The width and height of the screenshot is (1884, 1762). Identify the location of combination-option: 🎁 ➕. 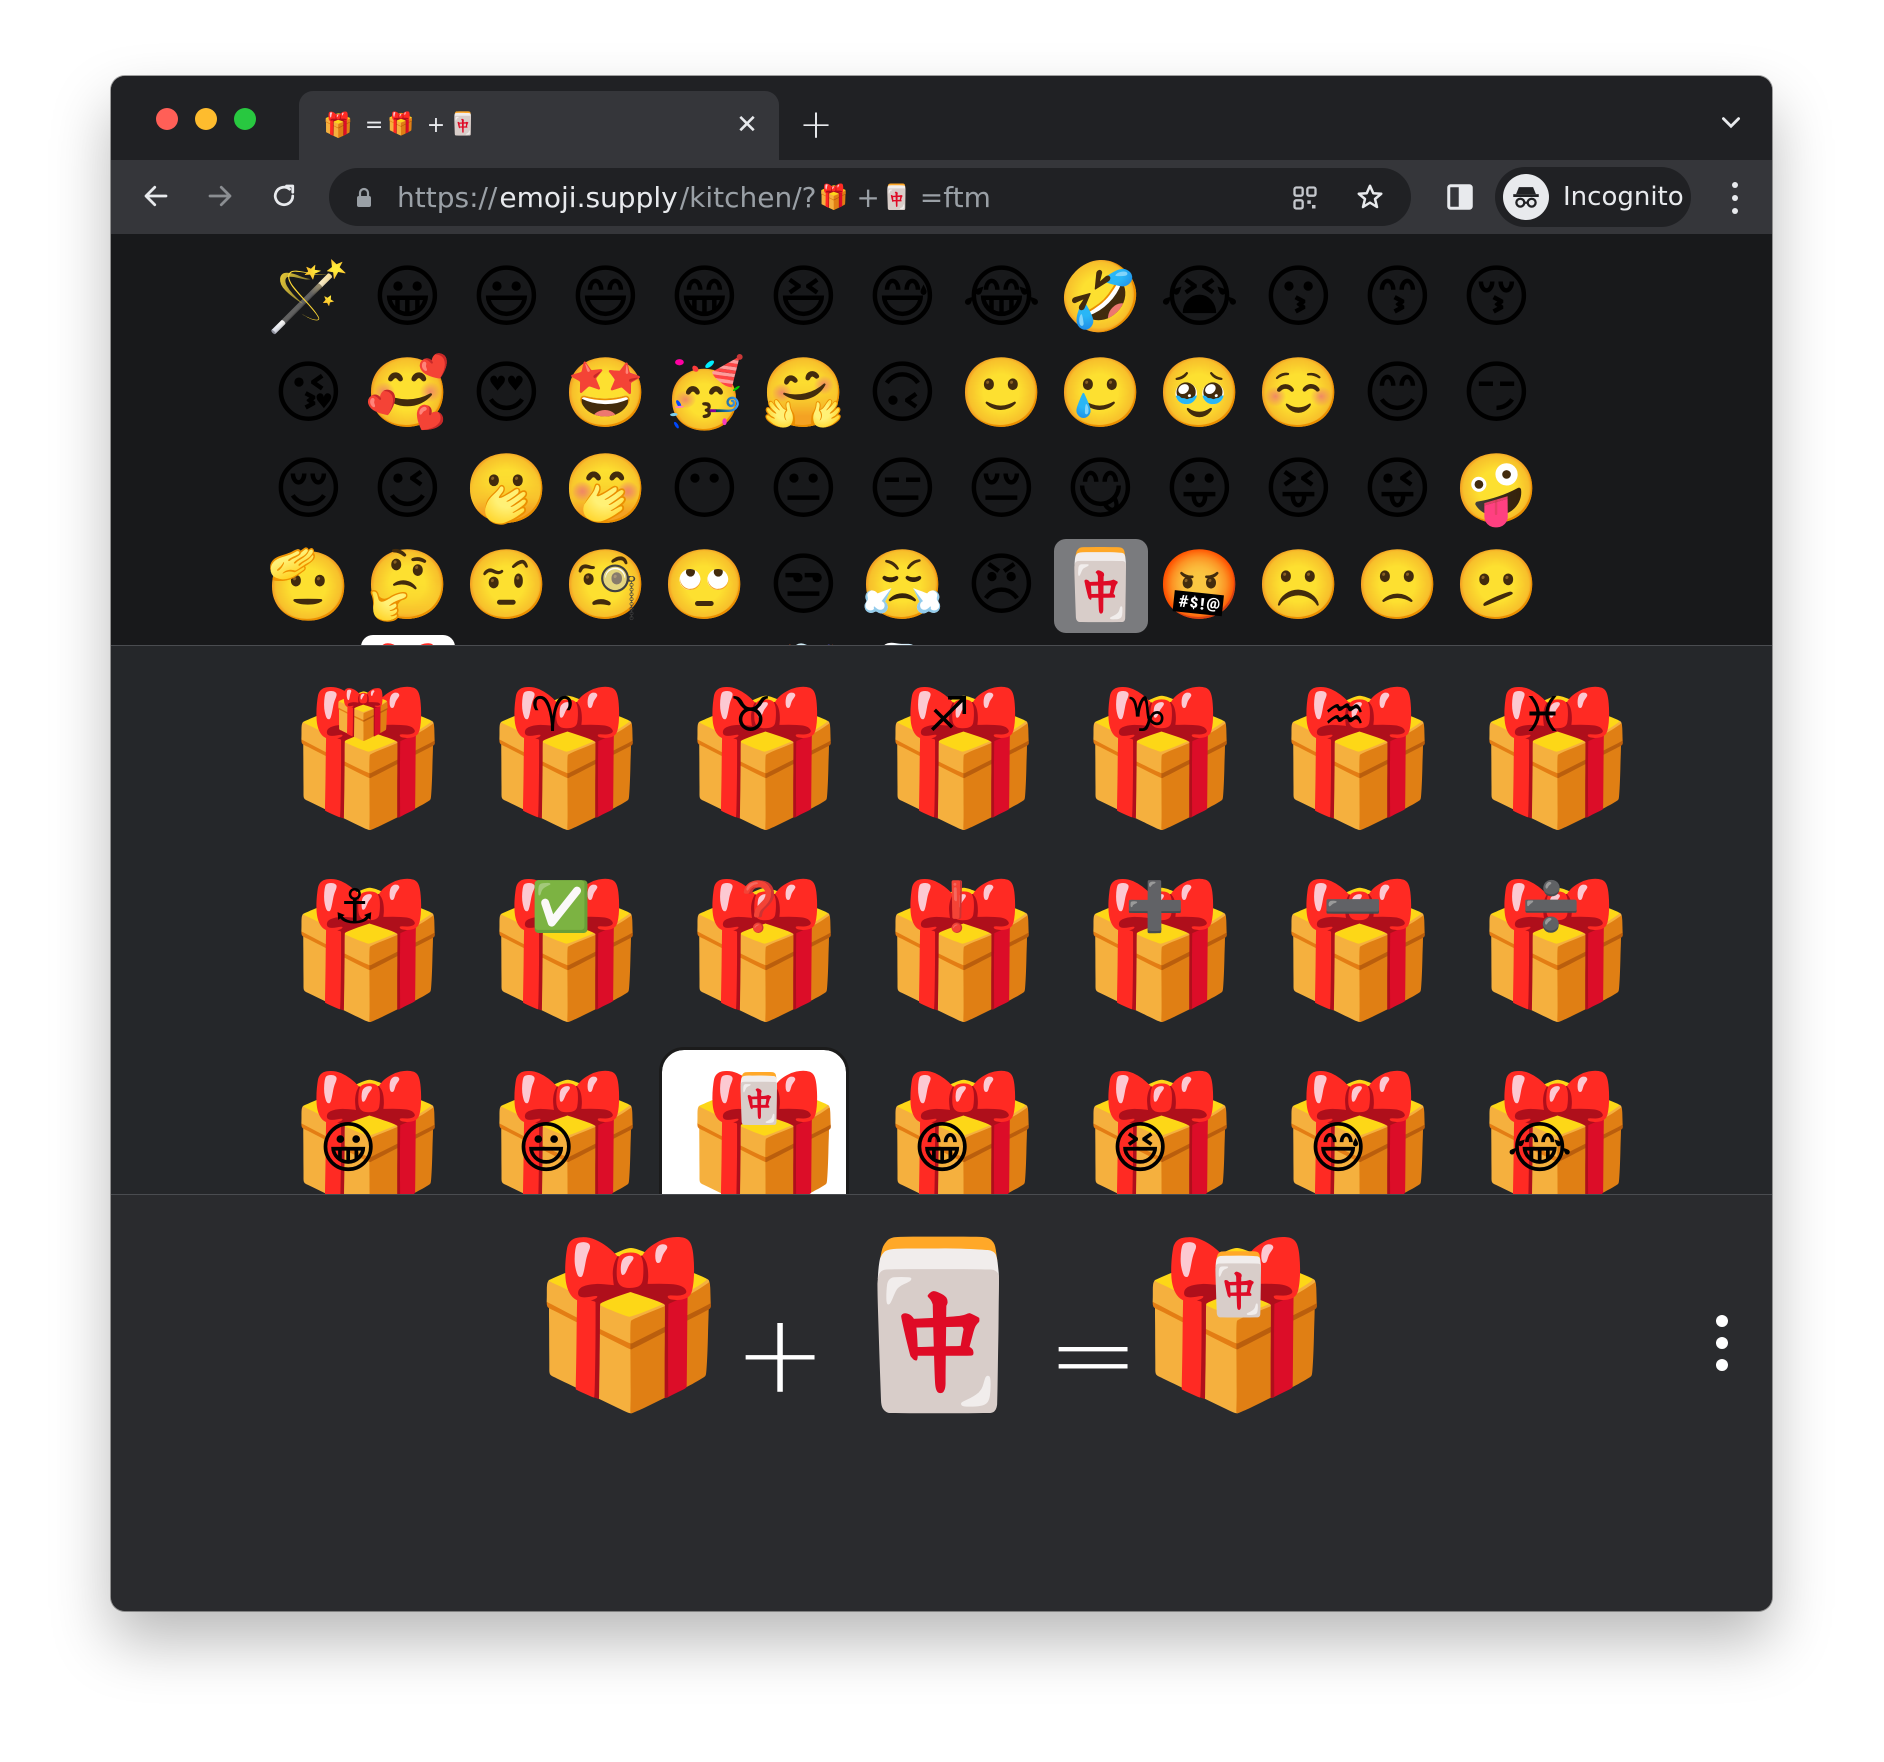
(1150, 950).